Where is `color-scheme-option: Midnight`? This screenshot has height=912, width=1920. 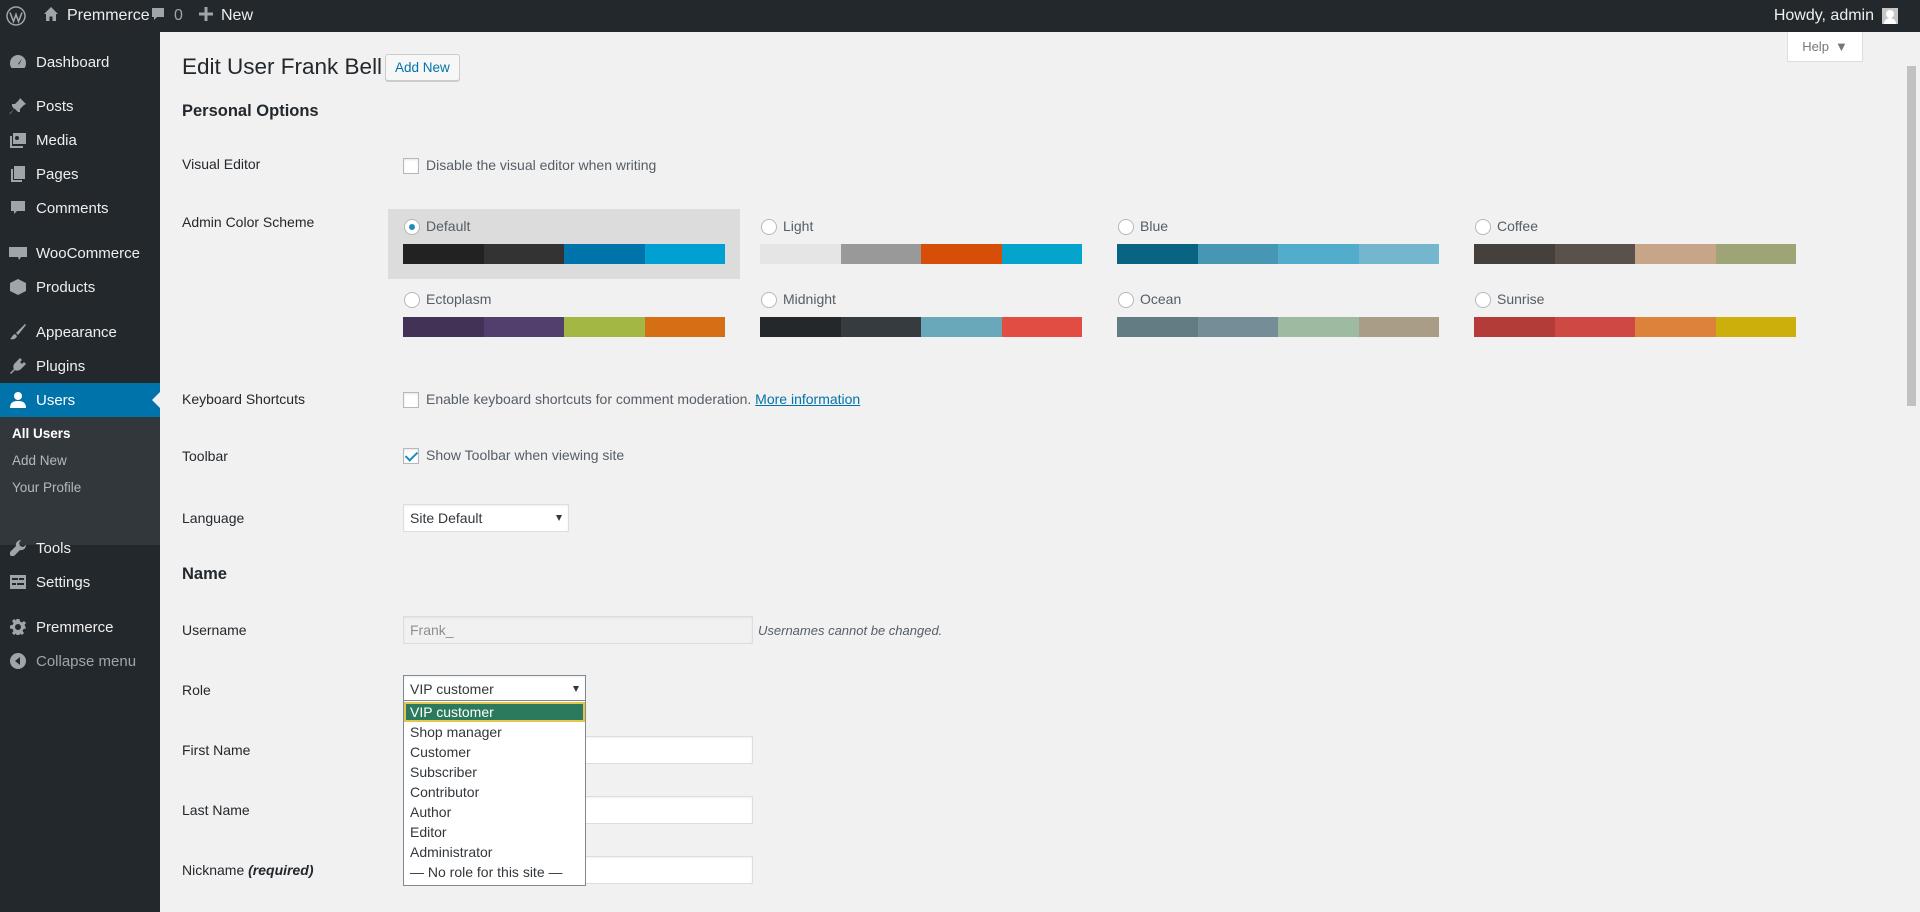 color-scheme-option: Midnight is located at coordinates (921, 317).